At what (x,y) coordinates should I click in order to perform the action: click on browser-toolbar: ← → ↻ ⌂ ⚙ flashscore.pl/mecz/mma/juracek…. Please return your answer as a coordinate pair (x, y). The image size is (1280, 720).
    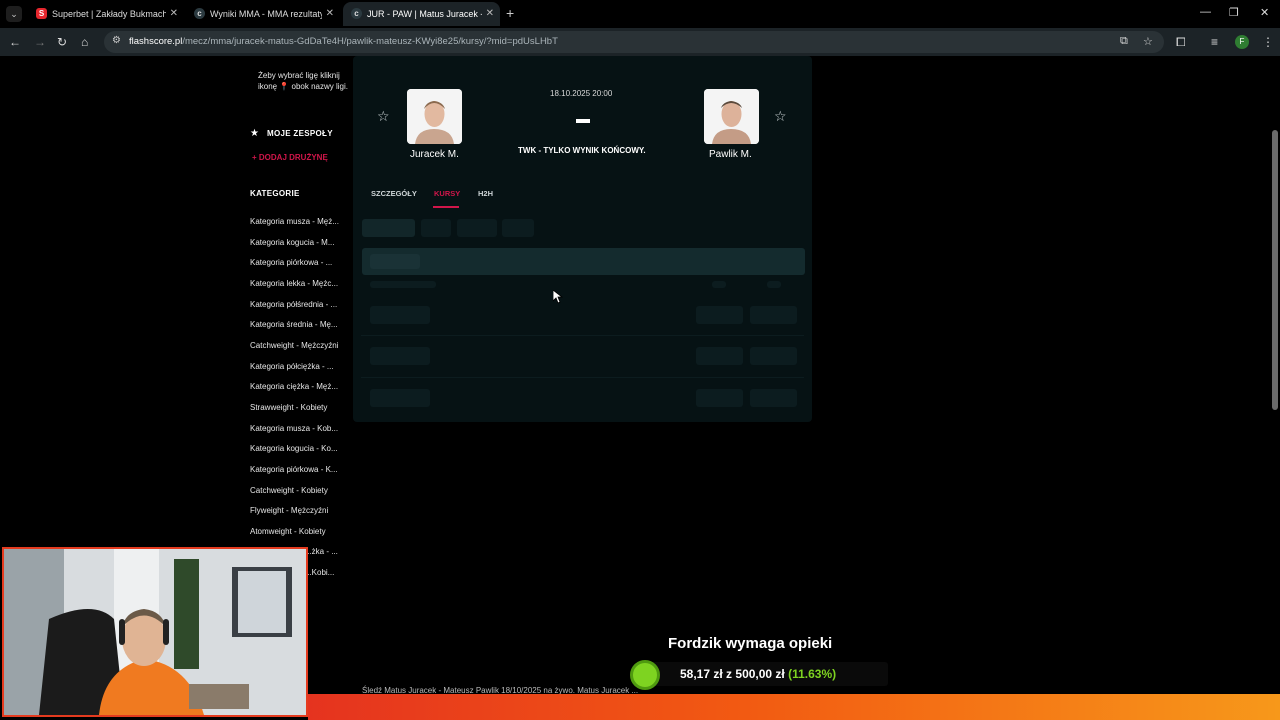
    Looking at the image, I should click on (640, 42).